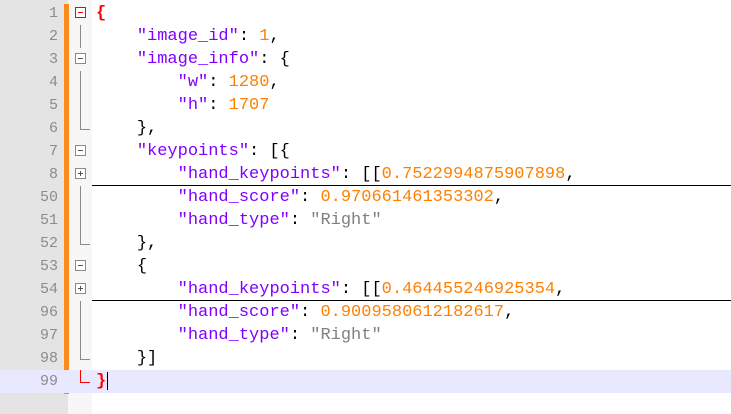  I want to click on line-number: 6, so click(53, 128).